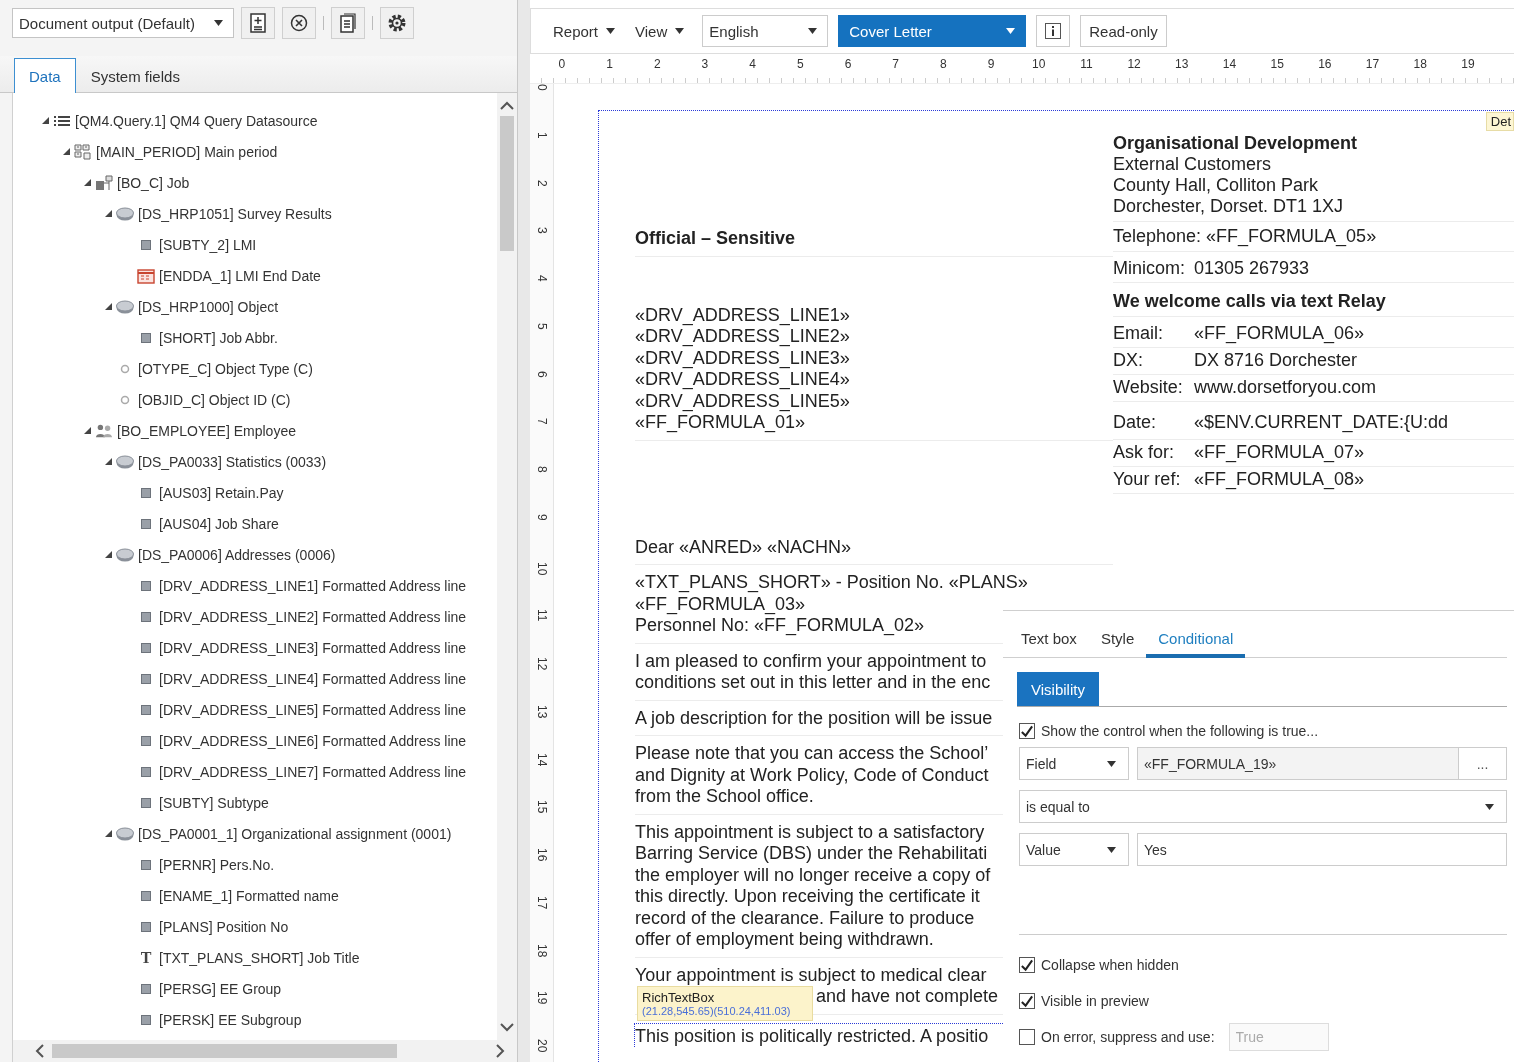  I want to click on menu-button: View, so click(663, 31).